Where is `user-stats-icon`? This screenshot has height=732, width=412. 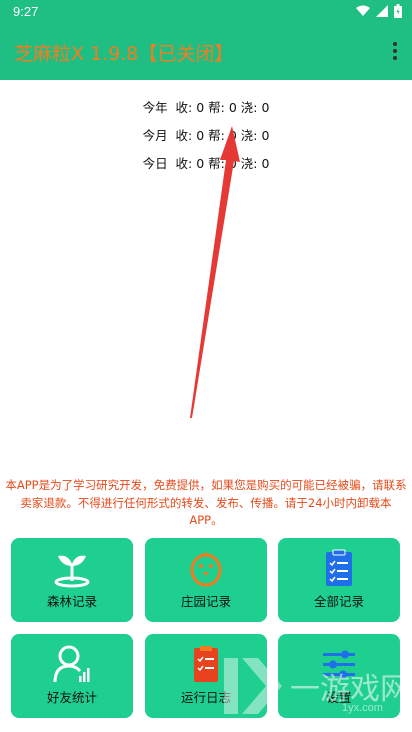 user-stats-icon is located at coordinates (71, 664).